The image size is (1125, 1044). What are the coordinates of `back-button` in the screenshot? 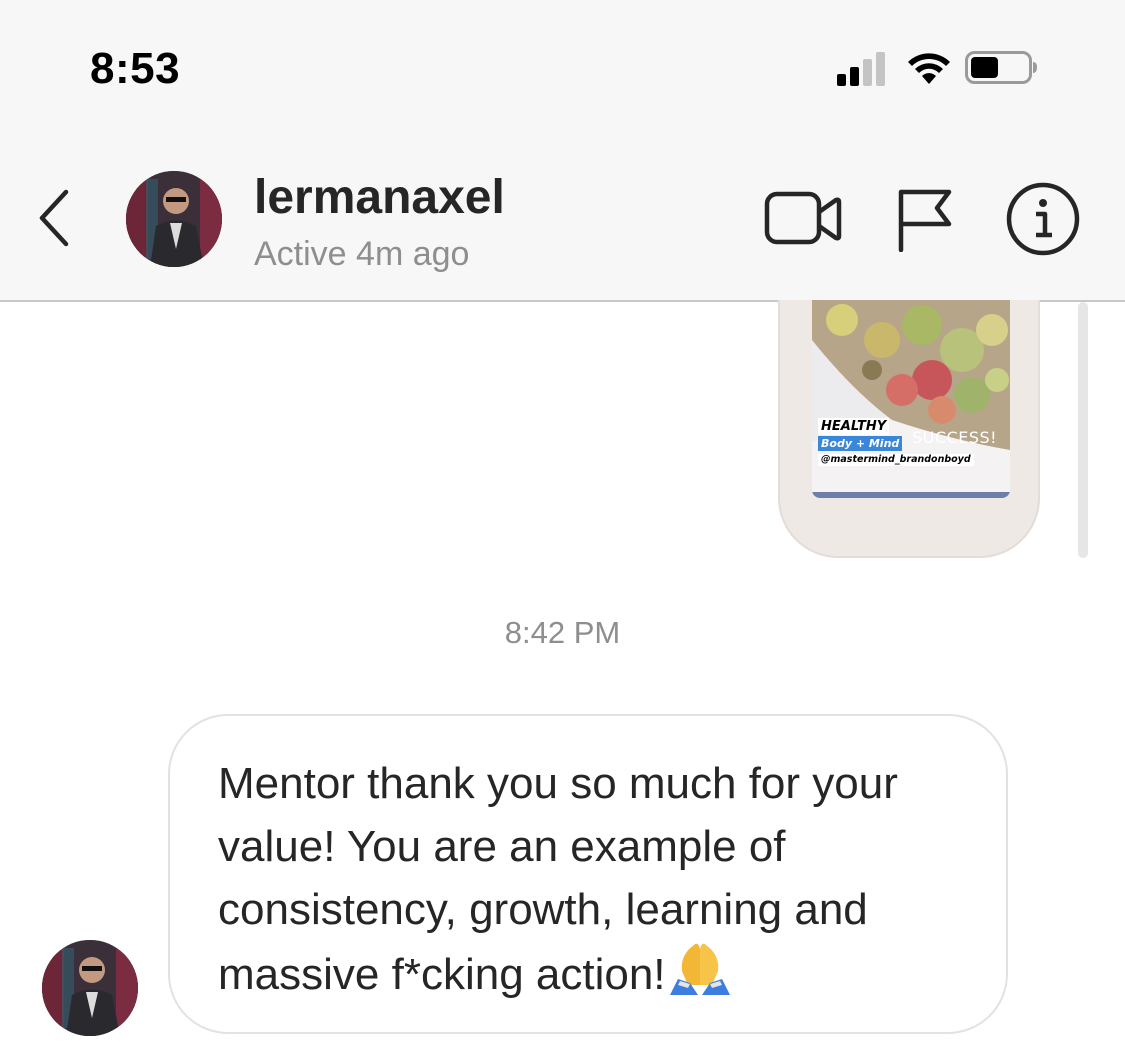 It's located at (55, 218).